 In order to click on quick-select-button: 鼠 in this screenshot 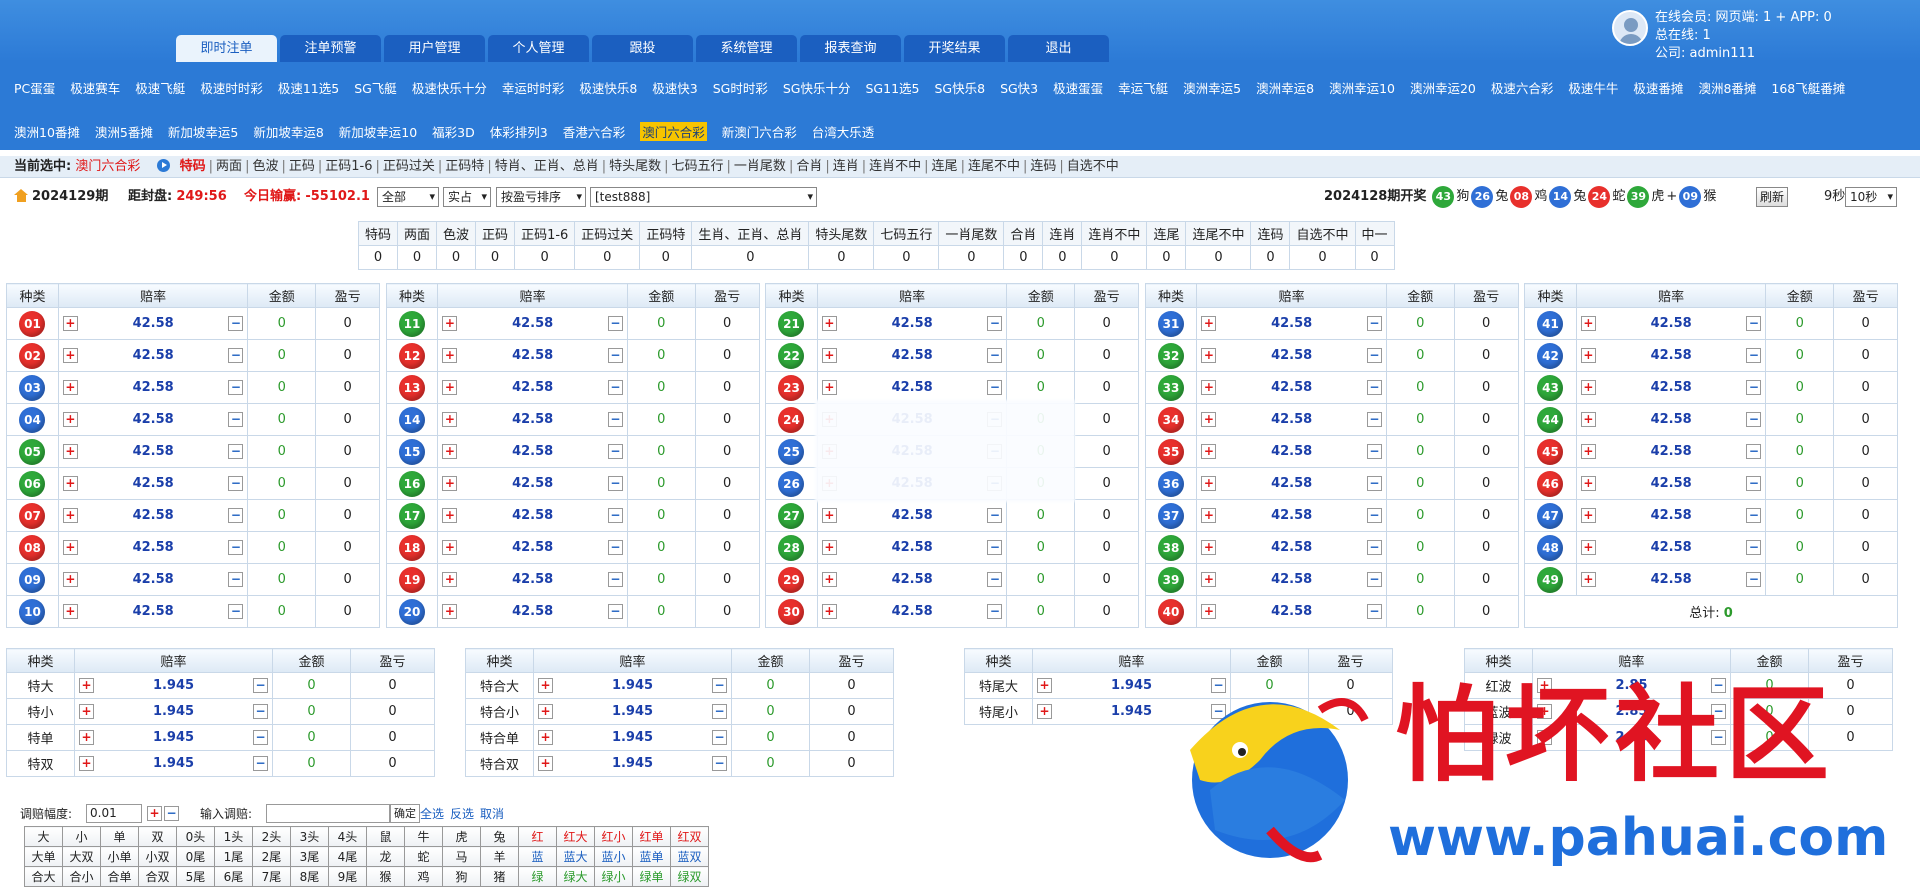, I will do `click(385, 836)`.